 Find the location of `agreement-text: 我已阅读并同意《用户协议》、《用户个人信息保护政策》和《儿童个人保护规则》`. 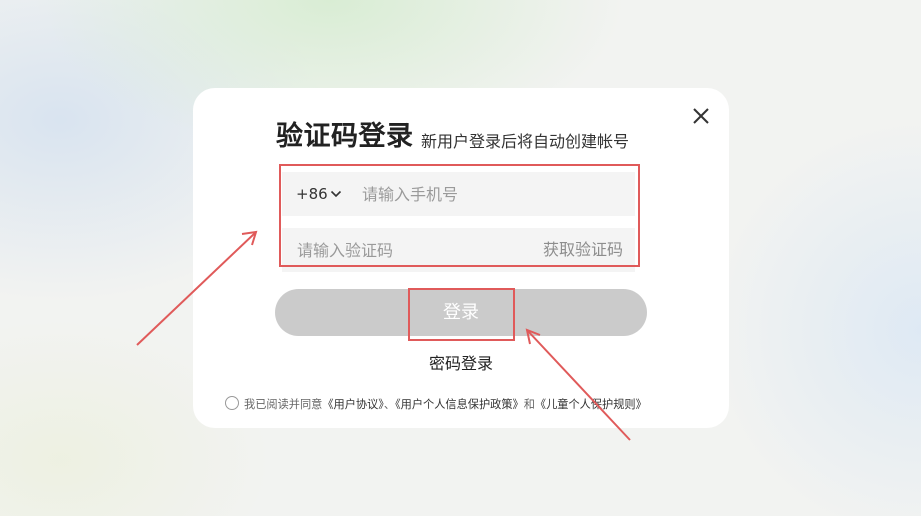

agreement-text: 我已阅读并同意《用户协议》、《用户个人信息保护政策》和《儿童个人保护规则》 is located at coordinates (445, 404).